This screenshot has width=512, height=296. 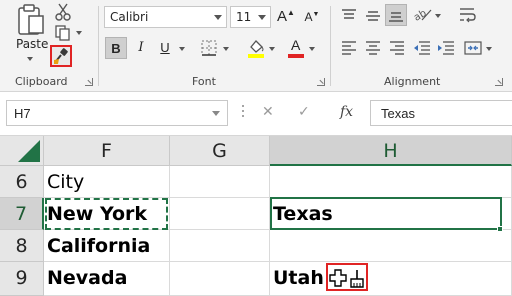 I want to click on font-size-select: 11, so click(x=250, y=17).